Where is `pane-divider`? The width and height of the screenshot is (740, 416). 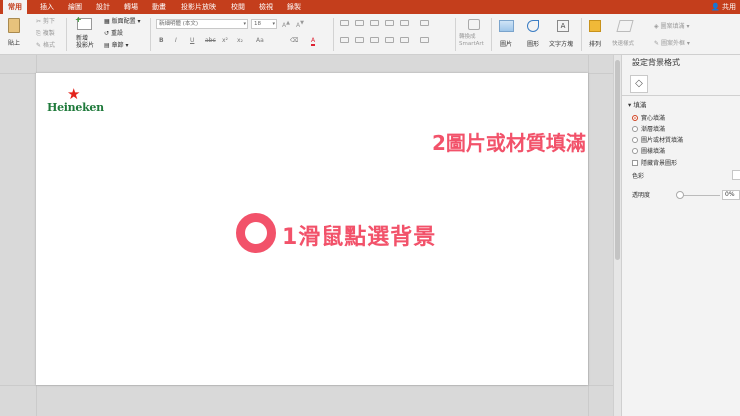 pane-divider is located at coordinates (681, 95).